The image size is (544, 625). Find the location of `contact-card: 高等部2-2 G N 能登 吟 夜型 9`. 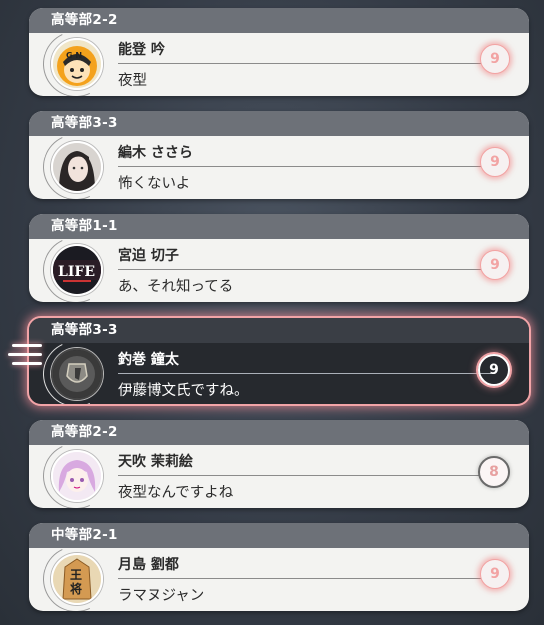

contact-card: 高等部2-2 G N 能登 吟 夜型 9 is located at coordinates (279, 52).